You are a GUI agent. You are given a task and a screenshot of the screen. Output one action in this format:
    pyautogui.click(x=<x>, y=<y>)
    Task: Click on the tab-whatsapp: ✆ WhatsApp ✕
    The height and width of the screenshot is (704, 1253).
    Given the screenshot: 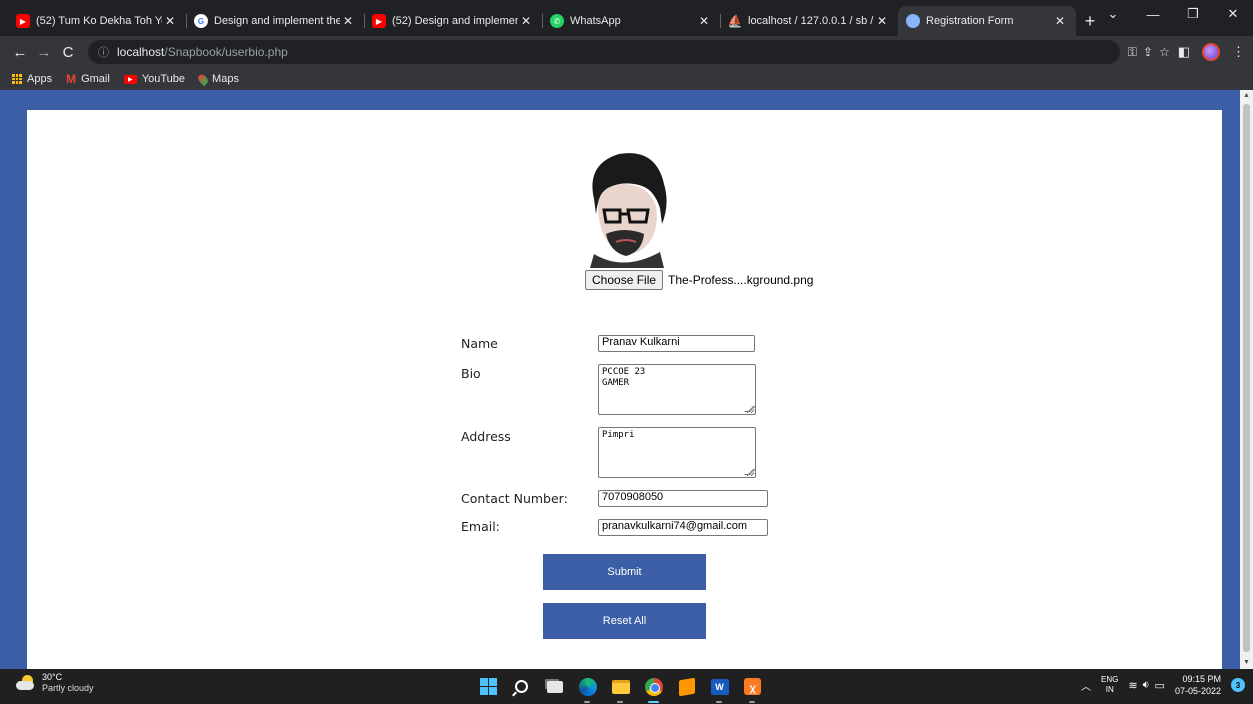 What is the action you would take?
    pyautogui.click(x=631, y=21)
    